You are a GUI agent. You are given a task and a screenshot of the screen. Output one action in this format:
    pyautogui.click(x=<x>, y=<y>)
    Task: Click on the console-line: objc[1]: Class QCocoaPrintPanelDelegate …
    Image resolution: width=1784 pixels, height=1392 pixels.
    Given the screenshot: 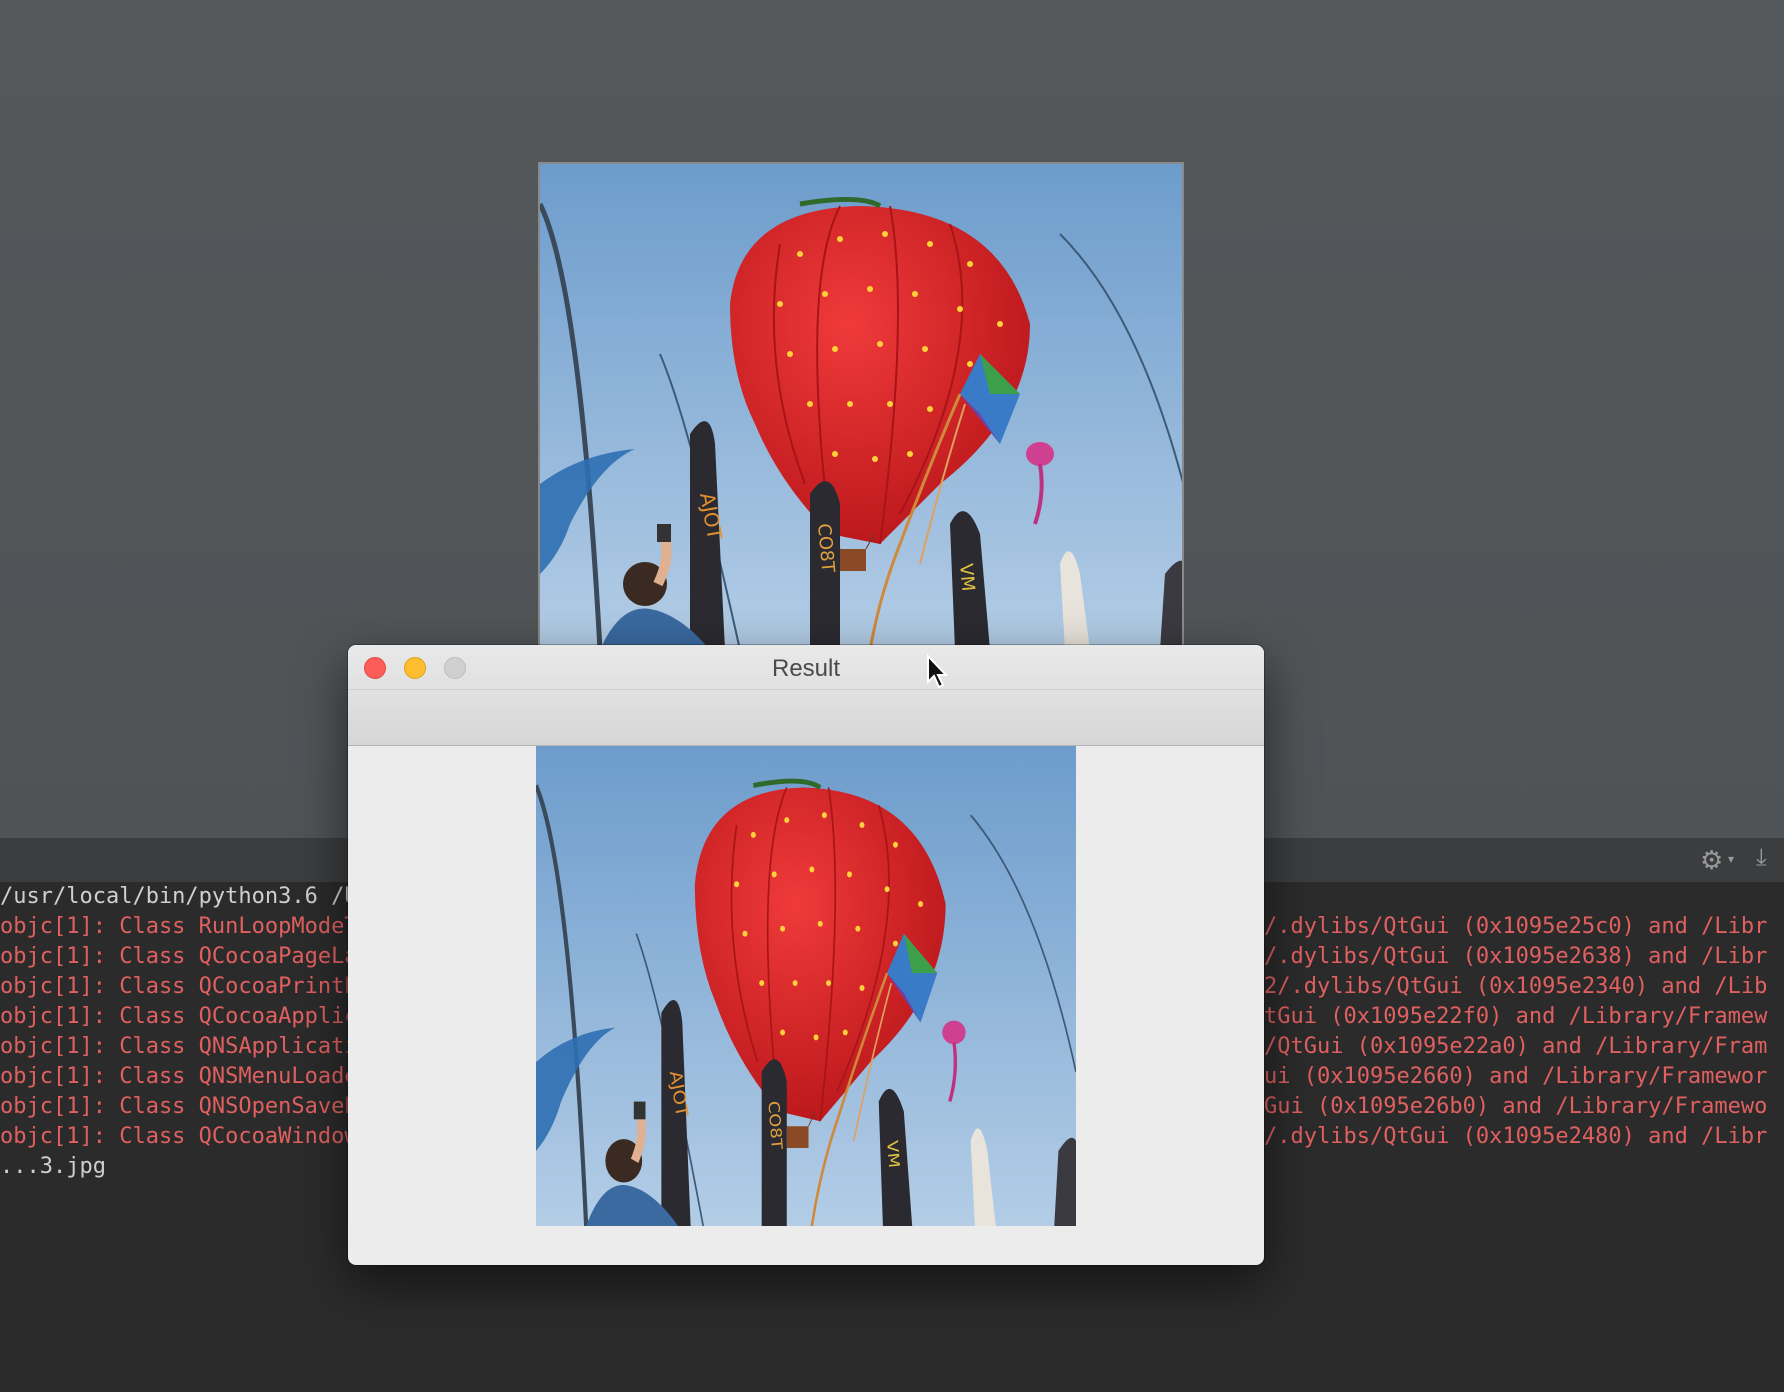 What is the action you would take?
    pyautogui.click(x=175, y=986)
    